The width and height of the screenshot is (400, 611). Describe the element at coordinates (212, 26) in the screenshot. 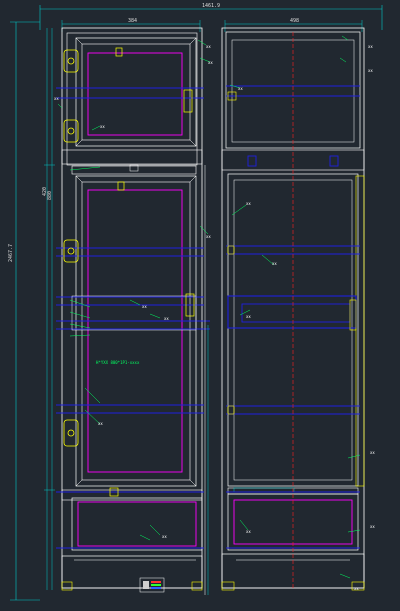

I see `top-cabinet-width-dimensions` at that location.